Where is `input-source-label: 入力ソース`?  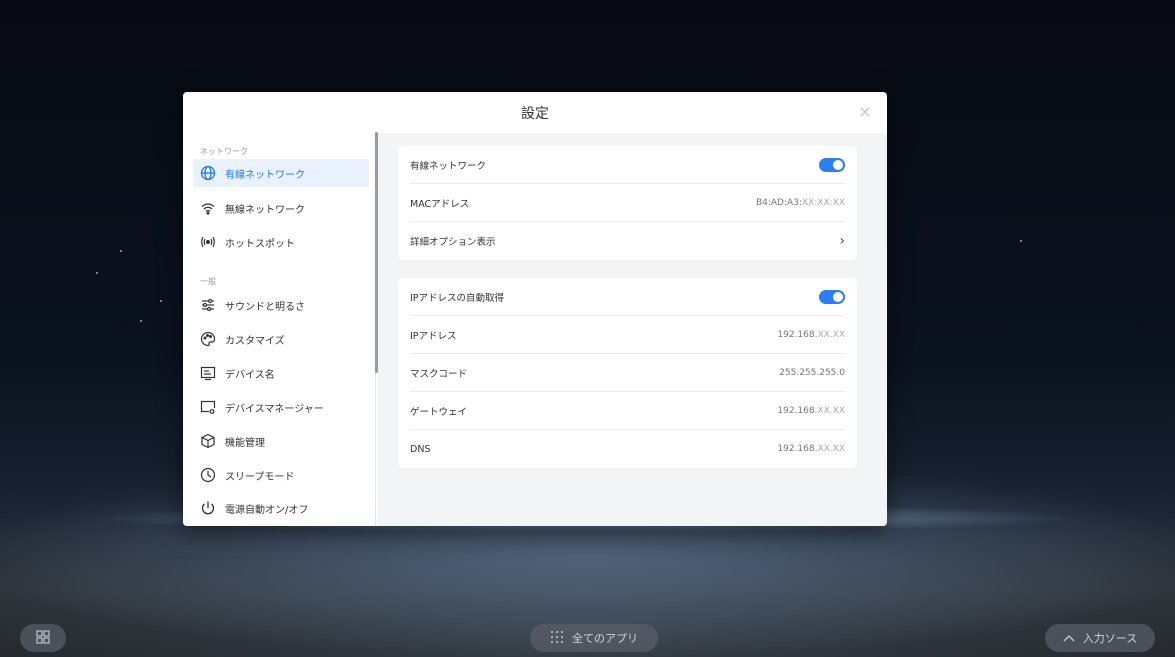 input-source-label: 入力ソース is located at coordinates (1110, 638).